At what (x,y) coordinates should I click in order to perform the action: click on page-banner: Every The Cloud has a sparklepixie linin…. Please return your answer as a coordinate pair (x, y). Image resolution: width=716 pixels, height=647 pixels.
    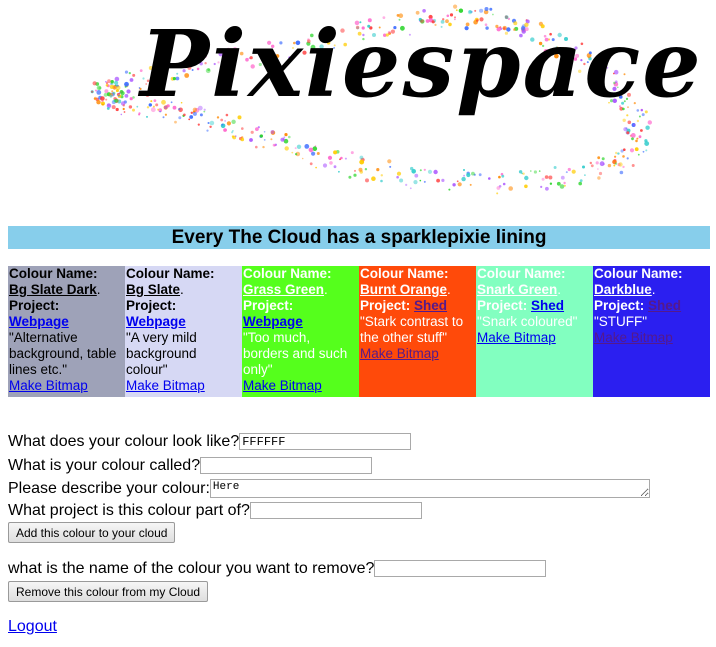
    Looking at the image, I should click on (359, 237).